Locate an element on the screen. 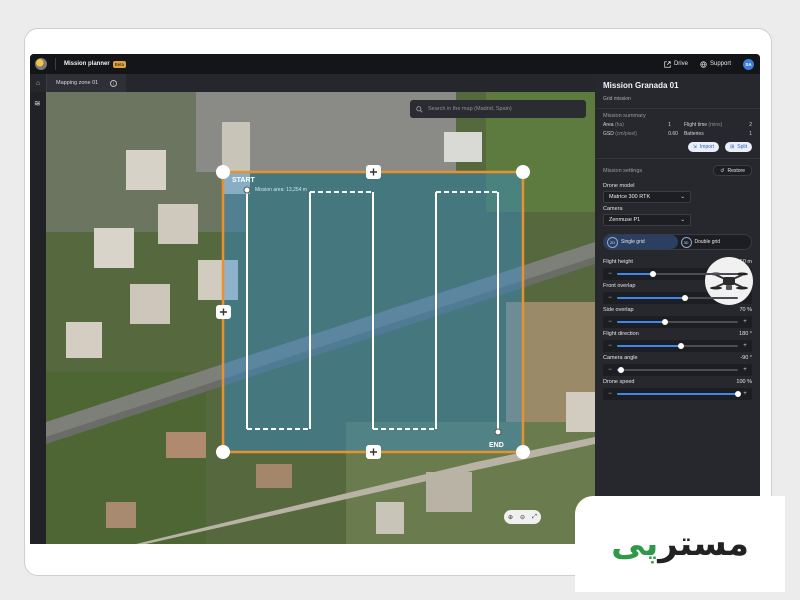 Image resolution: width=800 pixels, height=600 pixels. slider-value: 70 % is located at coordinates (745, 310).